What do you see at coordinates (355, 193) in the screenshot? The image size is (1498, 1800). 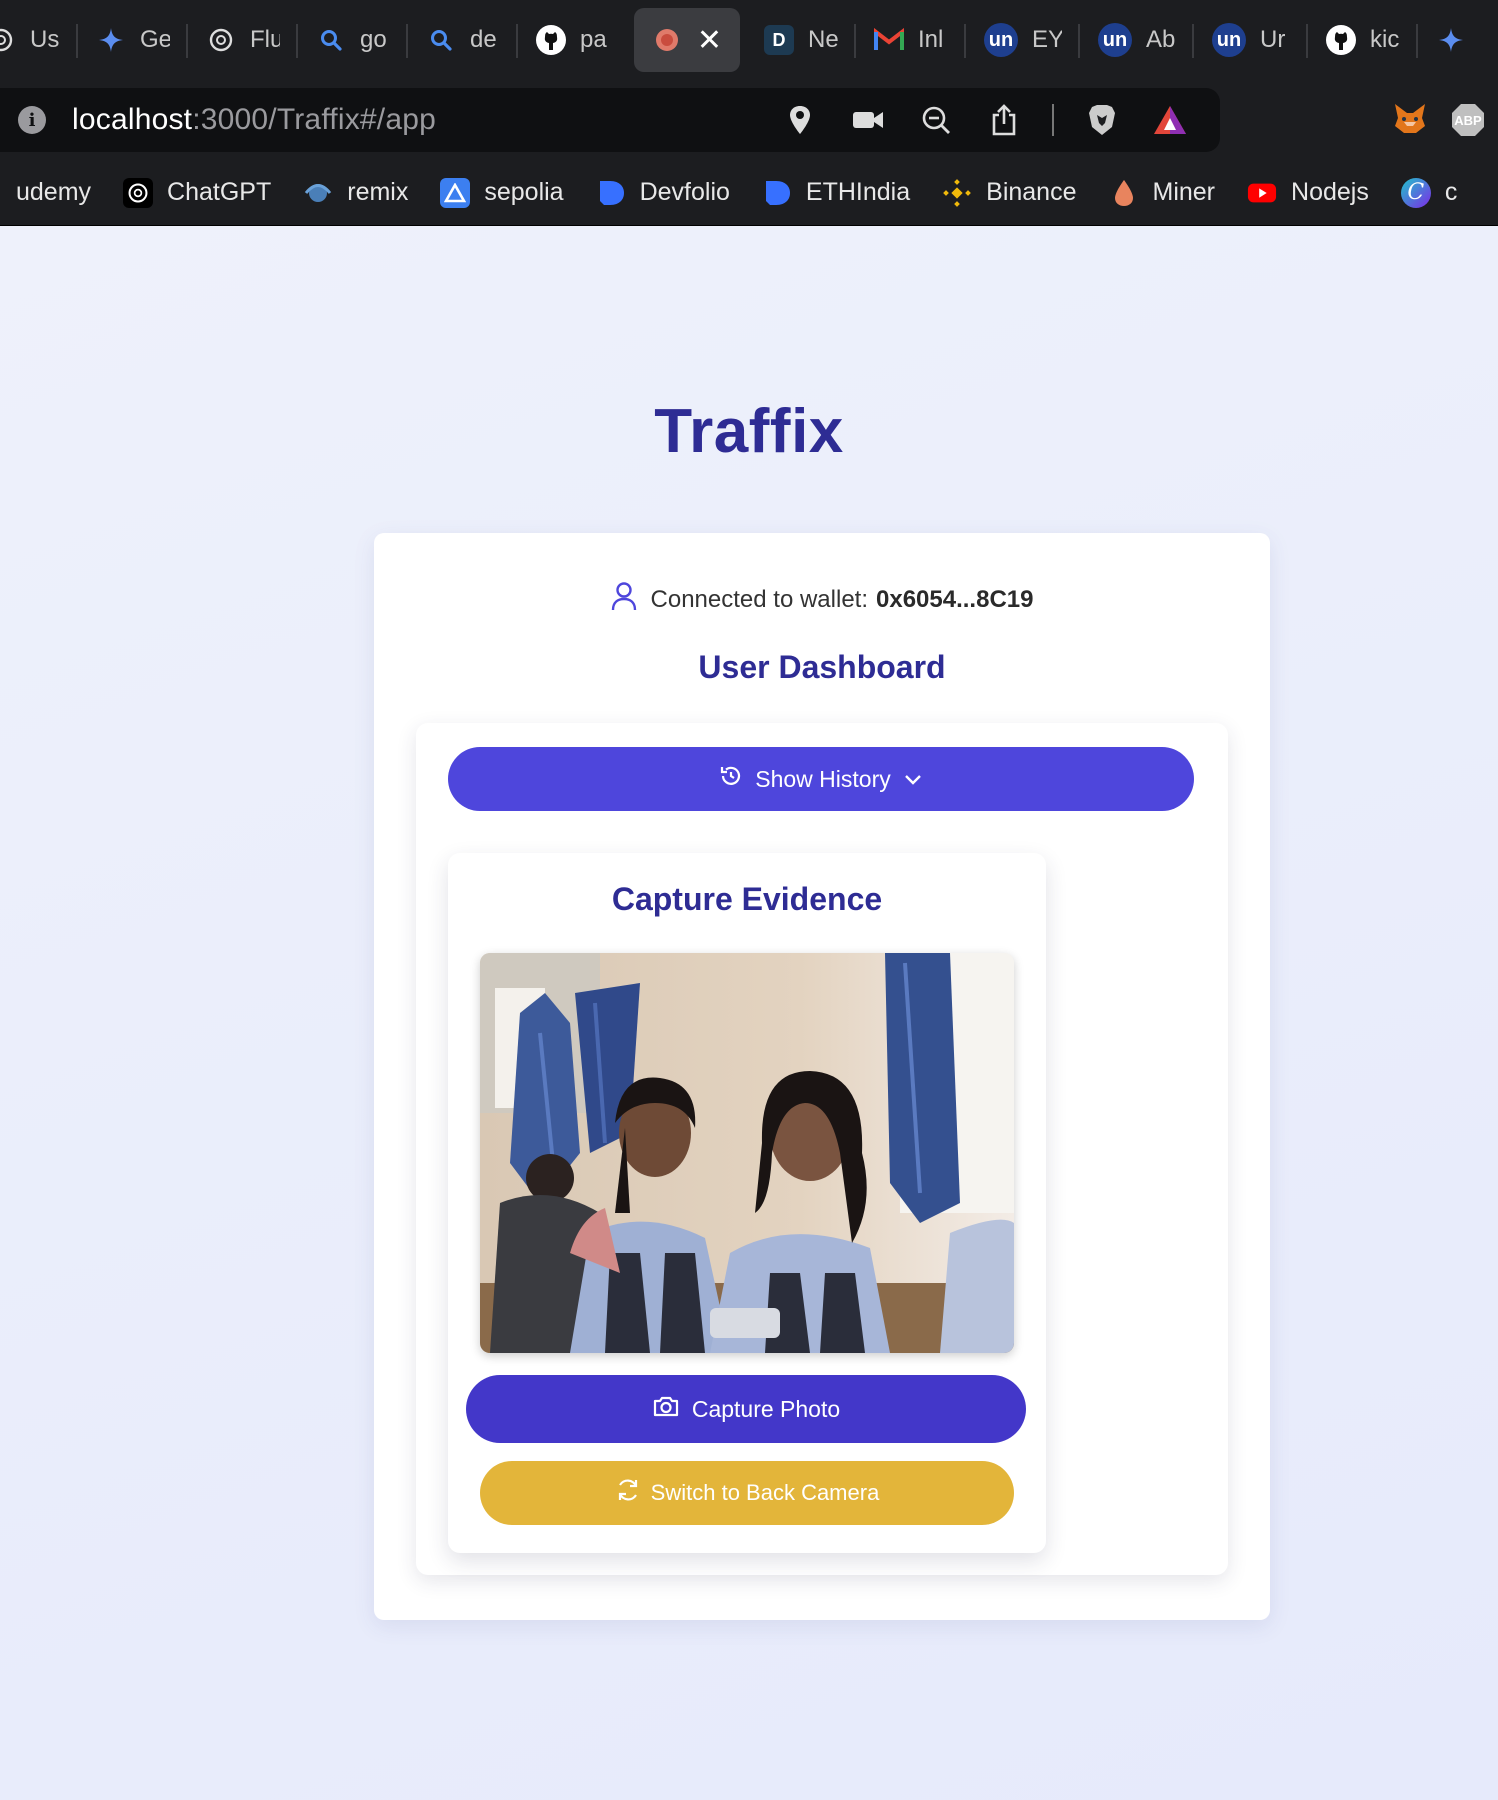 I see `bookmark-remix: remix` at bounding box center [355, 193].